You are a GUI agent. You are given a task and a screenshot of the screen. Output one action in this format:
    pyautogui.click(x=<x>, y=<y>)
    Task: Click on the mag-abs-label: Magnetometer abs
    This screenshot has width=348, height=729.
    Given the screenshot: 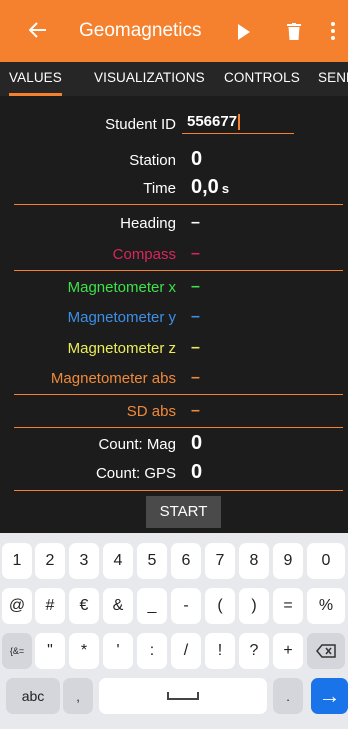 What is the action you would take?
    pyautogui.click(x=113, y=378)
    